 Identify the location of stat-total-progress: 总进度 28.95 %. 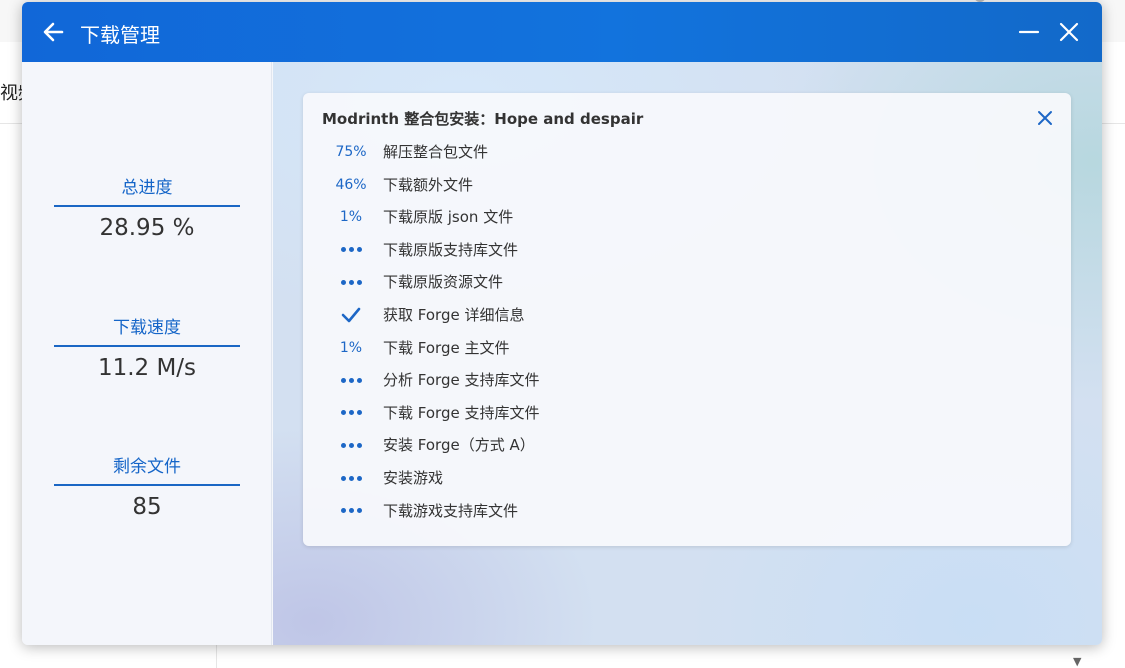
(147, 208).